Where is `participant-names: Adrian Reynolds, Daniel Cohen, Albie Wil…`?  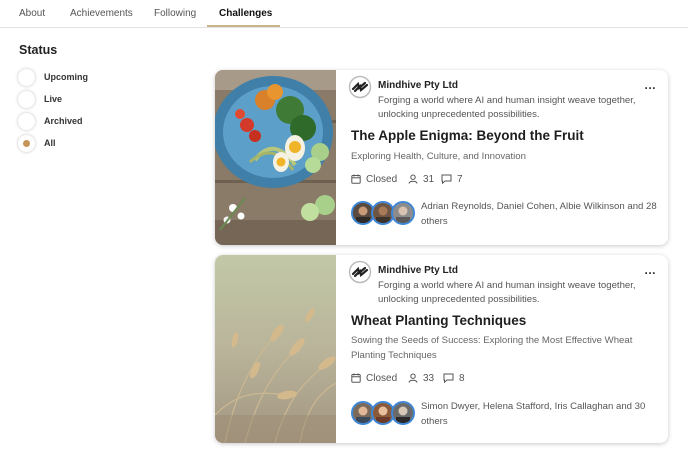 participant-names: Adrian Reynolds, Daniel Cohen, Albie Wil… is located at coordinates (539, 214).